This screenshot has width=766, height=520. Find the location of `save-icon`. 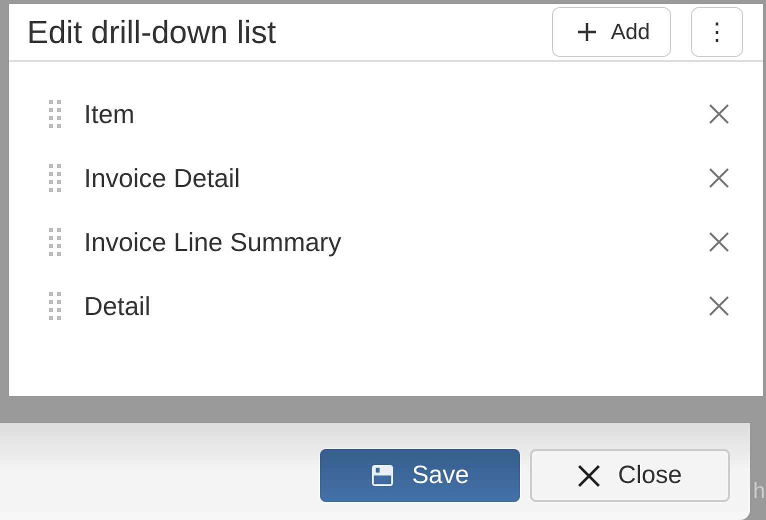

save-icon is located at coordinates (382, 475).